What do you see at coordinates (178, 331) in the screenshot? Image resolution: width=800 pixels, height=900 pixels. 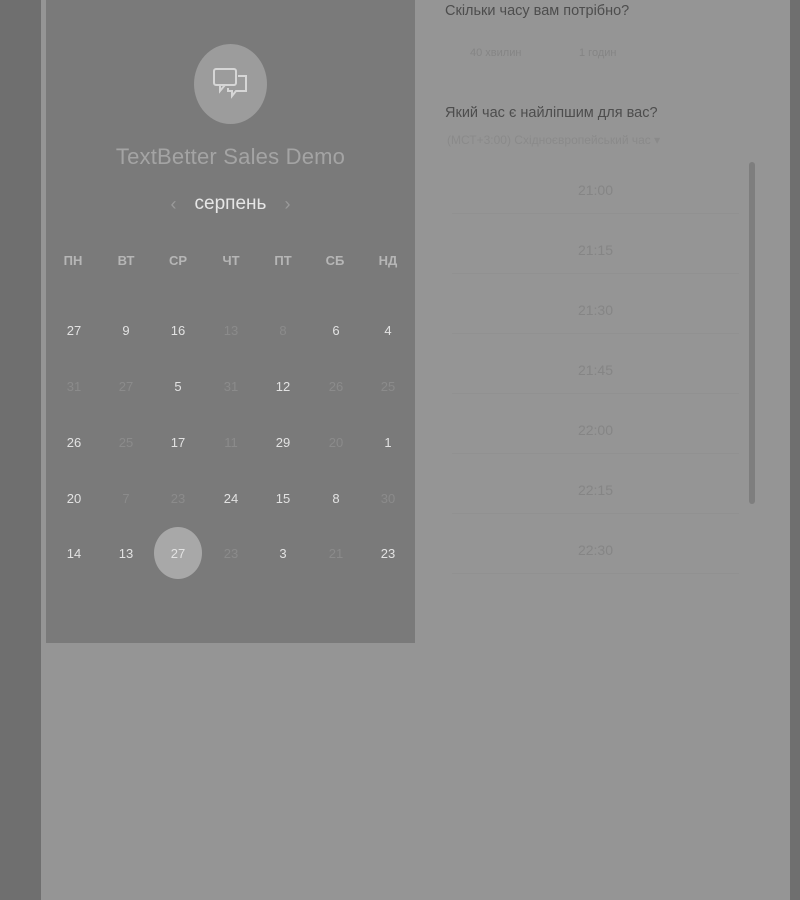 I see `calendar-day: 16` at bounding box center [178, 331].